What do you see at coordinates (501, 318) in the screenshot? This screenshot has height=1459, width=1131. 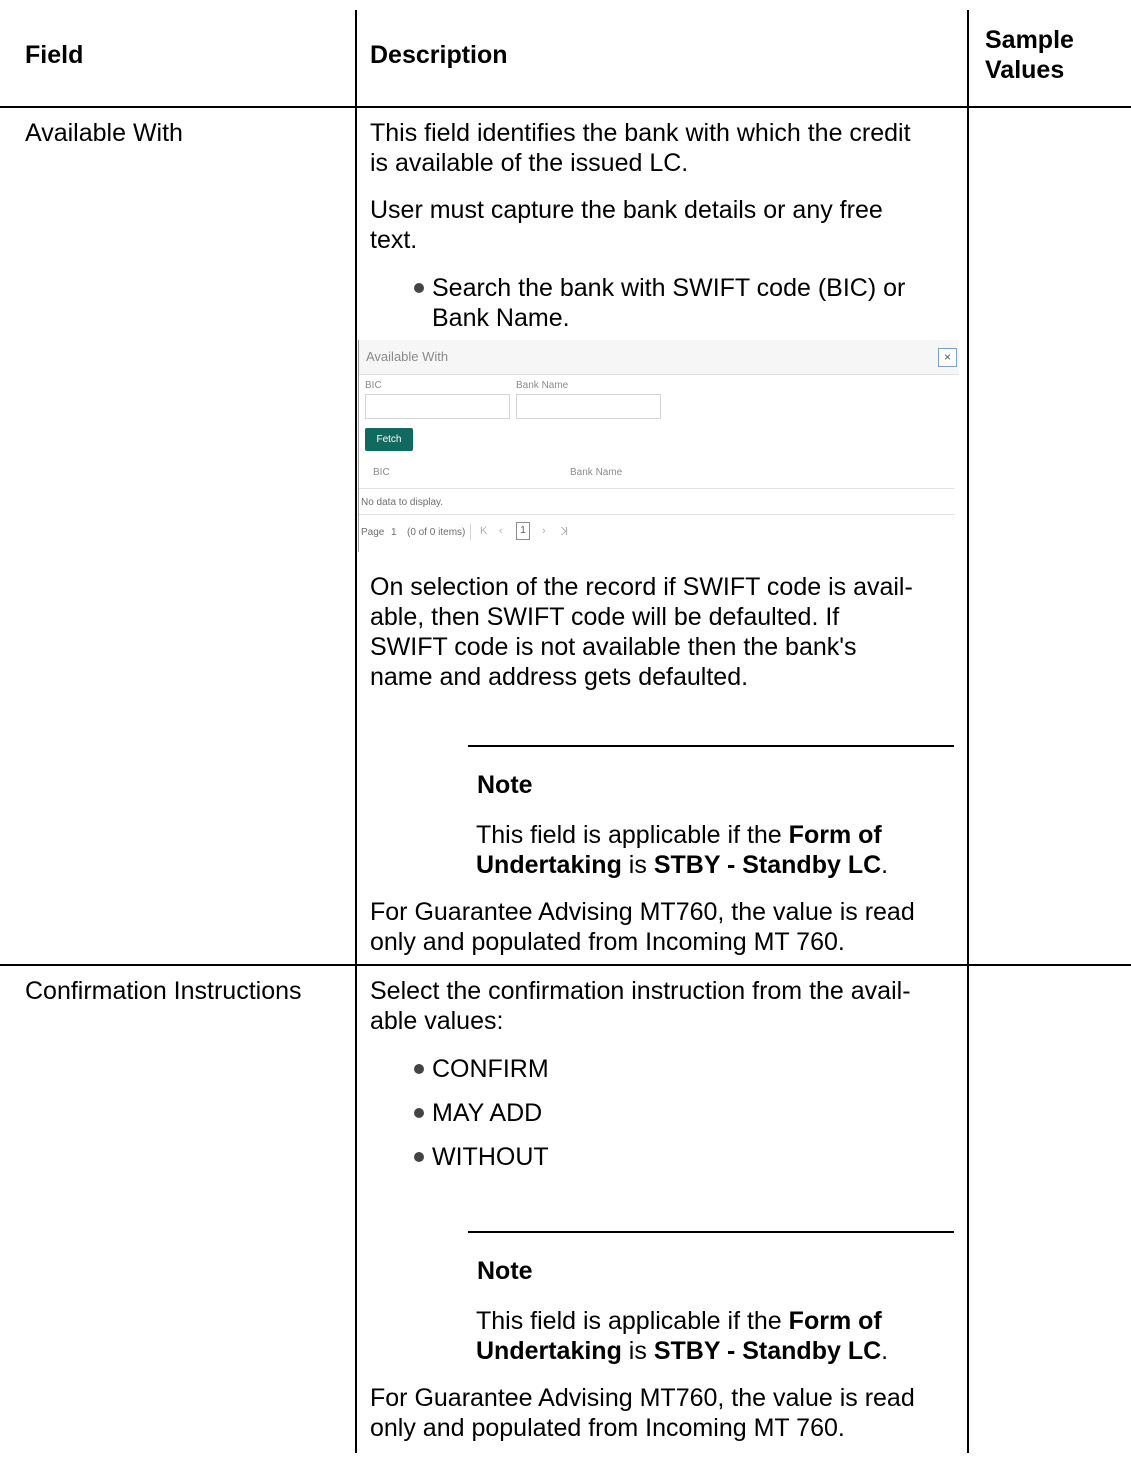 I see `row1-bullet1-l2: Bank Name.` at bounding box center [501, 318].